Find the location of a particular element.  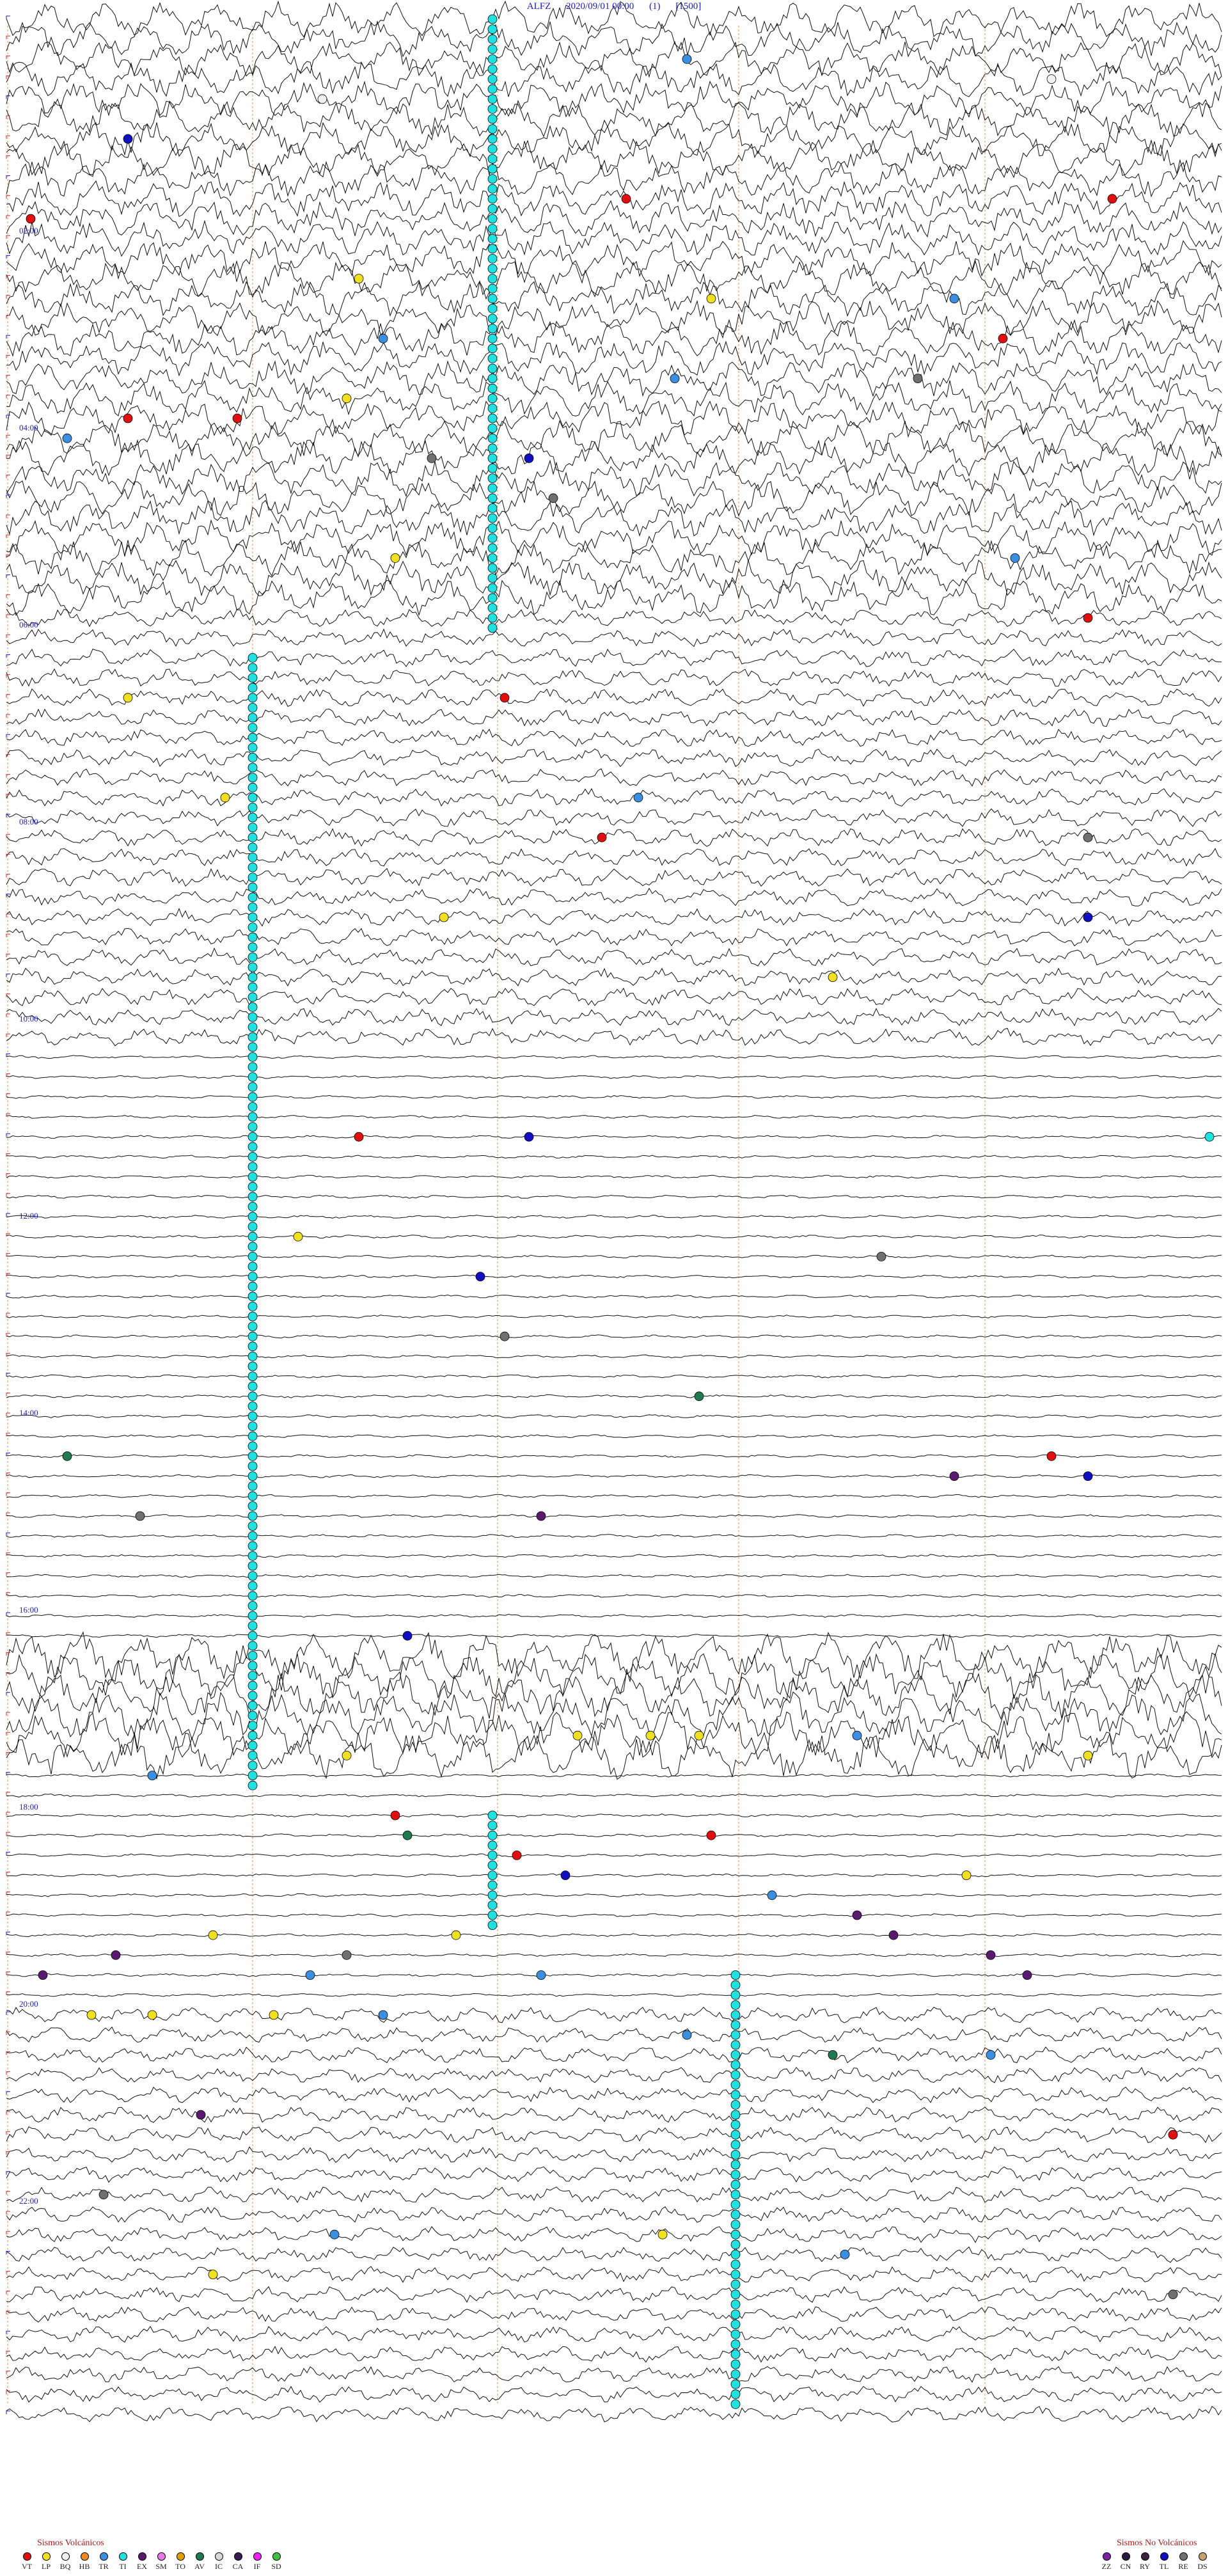

legend-code: ZZ is located at coordinates (1106, 2566).